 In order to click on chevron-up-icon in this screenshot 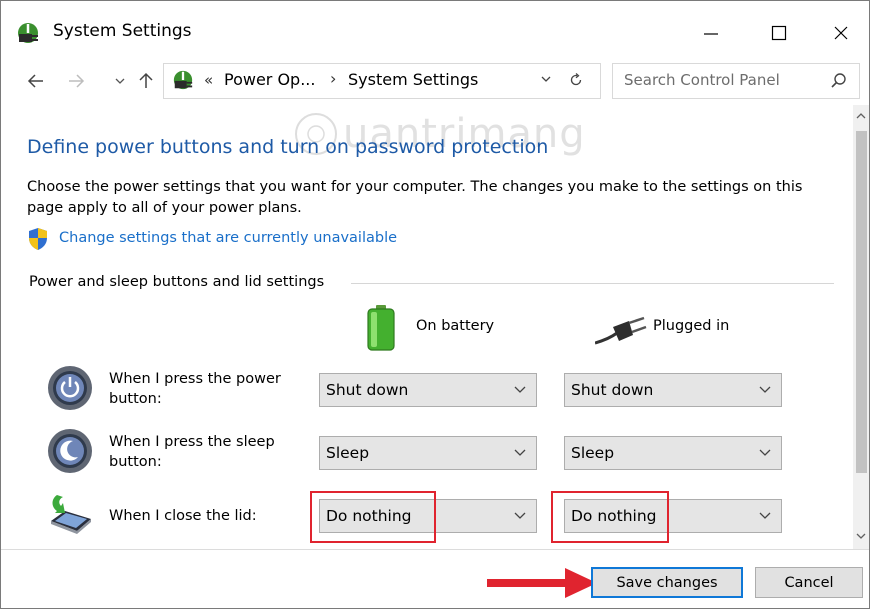, I will do `click(861, 116)`.